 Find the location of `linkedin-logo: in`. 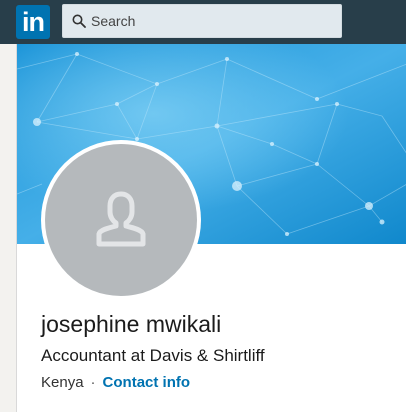

linkedin-logo: in is located at coordinates (33, 22).